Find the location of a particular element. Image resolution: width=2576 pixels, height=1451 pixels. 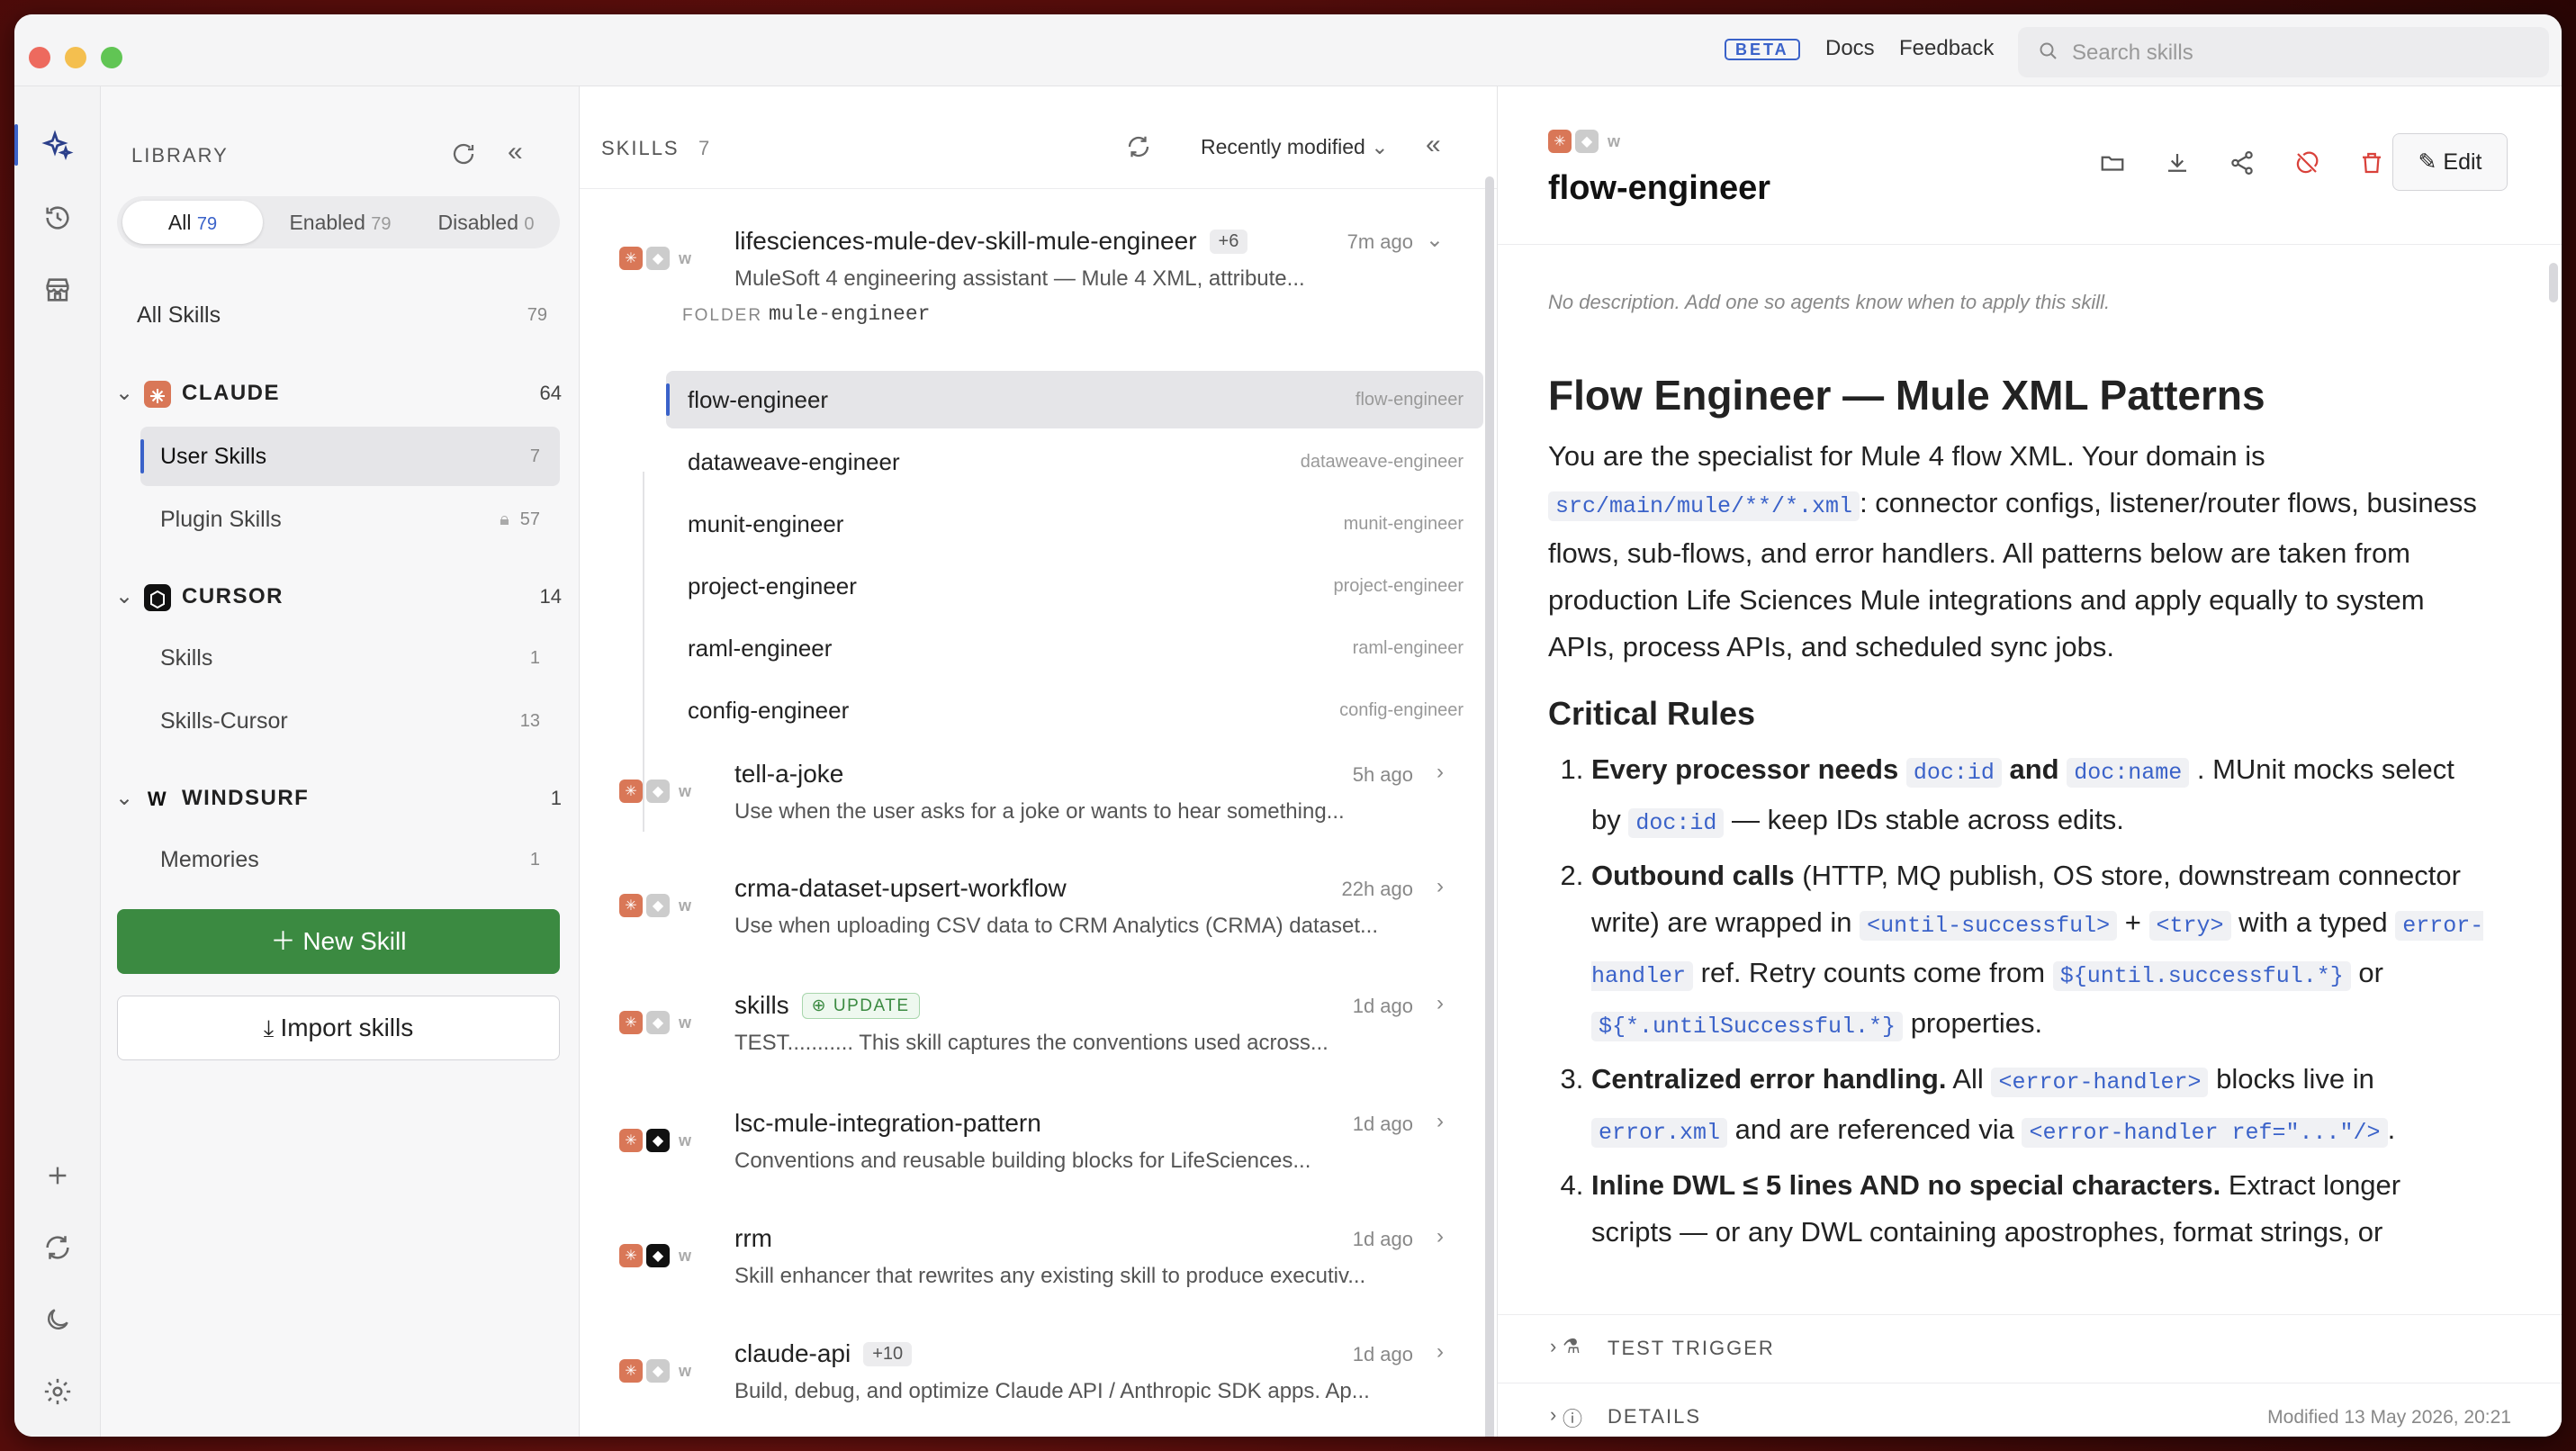

icon-rail is located at coordinates (57, 761).